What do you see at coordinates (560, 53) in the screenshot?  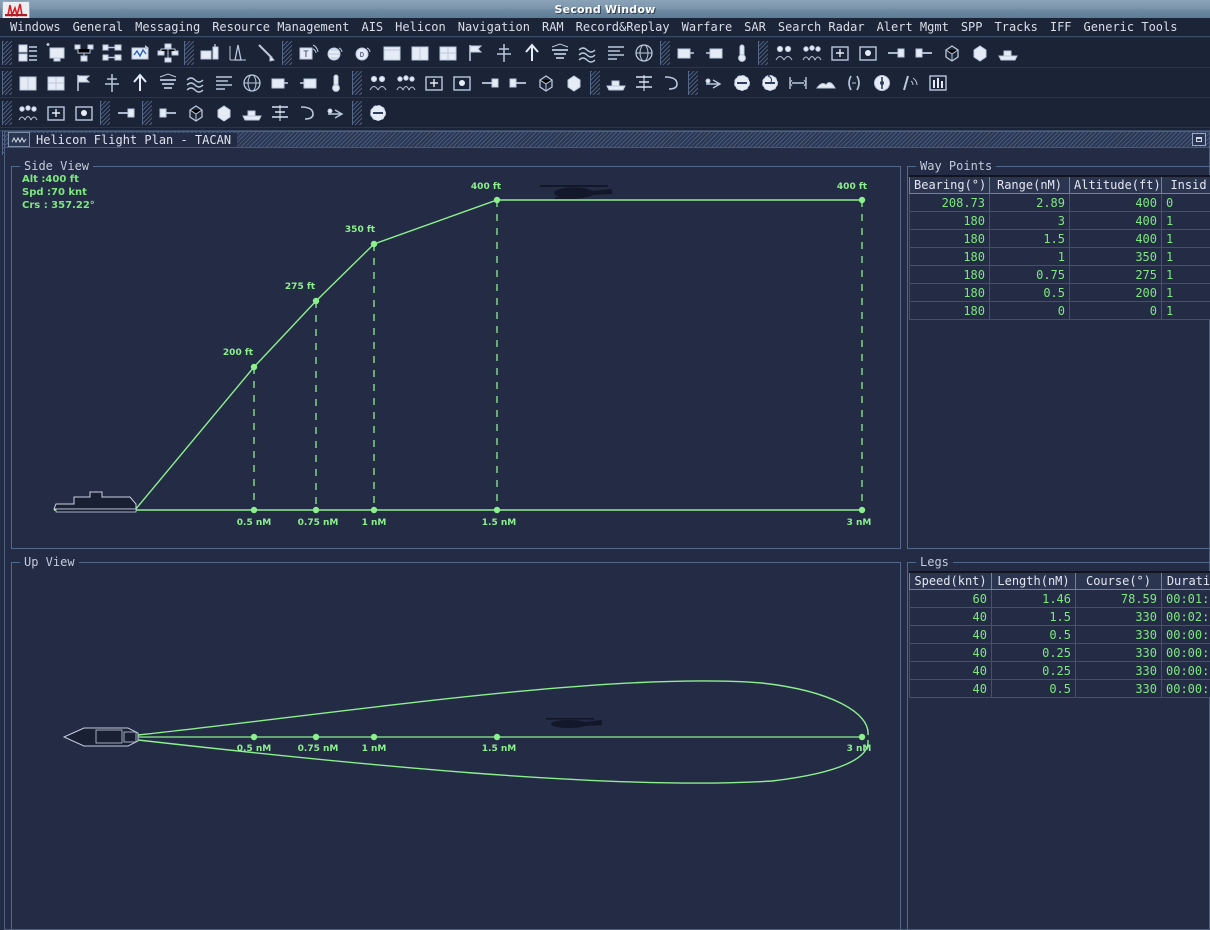 I see `layers-icon` at bounding box center [560, 53].